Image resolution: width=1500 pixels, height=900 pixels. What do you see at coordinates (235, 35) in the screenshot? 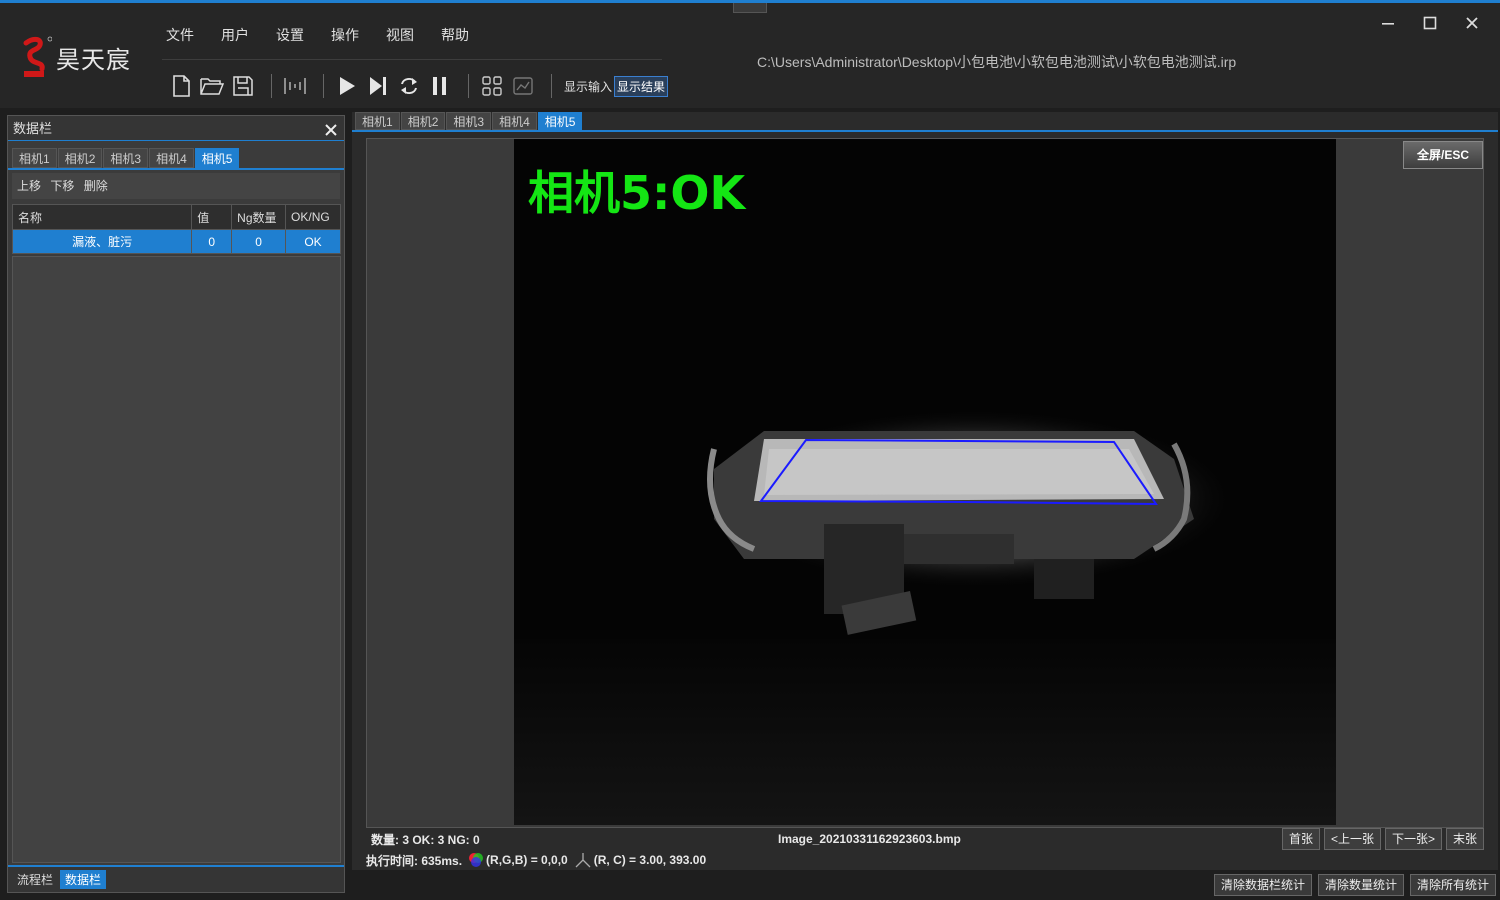
I see `menu-user: 用户` at bounding box center [235, 35].